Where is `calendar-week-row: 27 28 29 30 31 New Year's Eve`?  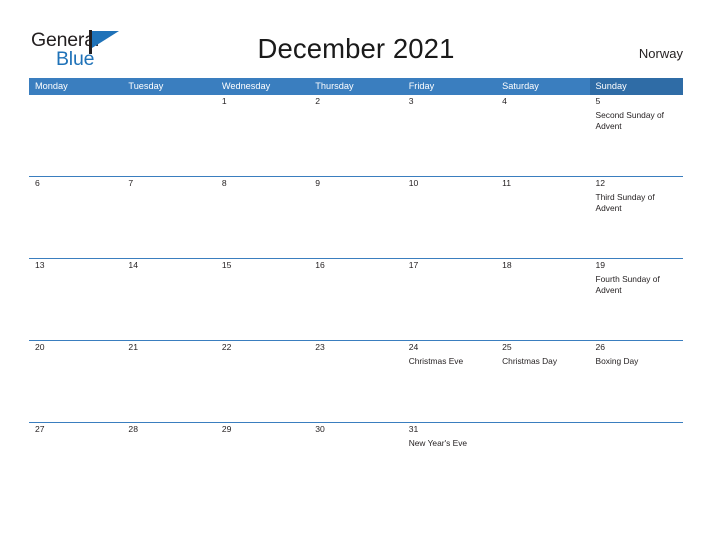 calendar-week-row: 27 28 29 30 31 New Year's Eve is located at coordinates (356, 443).